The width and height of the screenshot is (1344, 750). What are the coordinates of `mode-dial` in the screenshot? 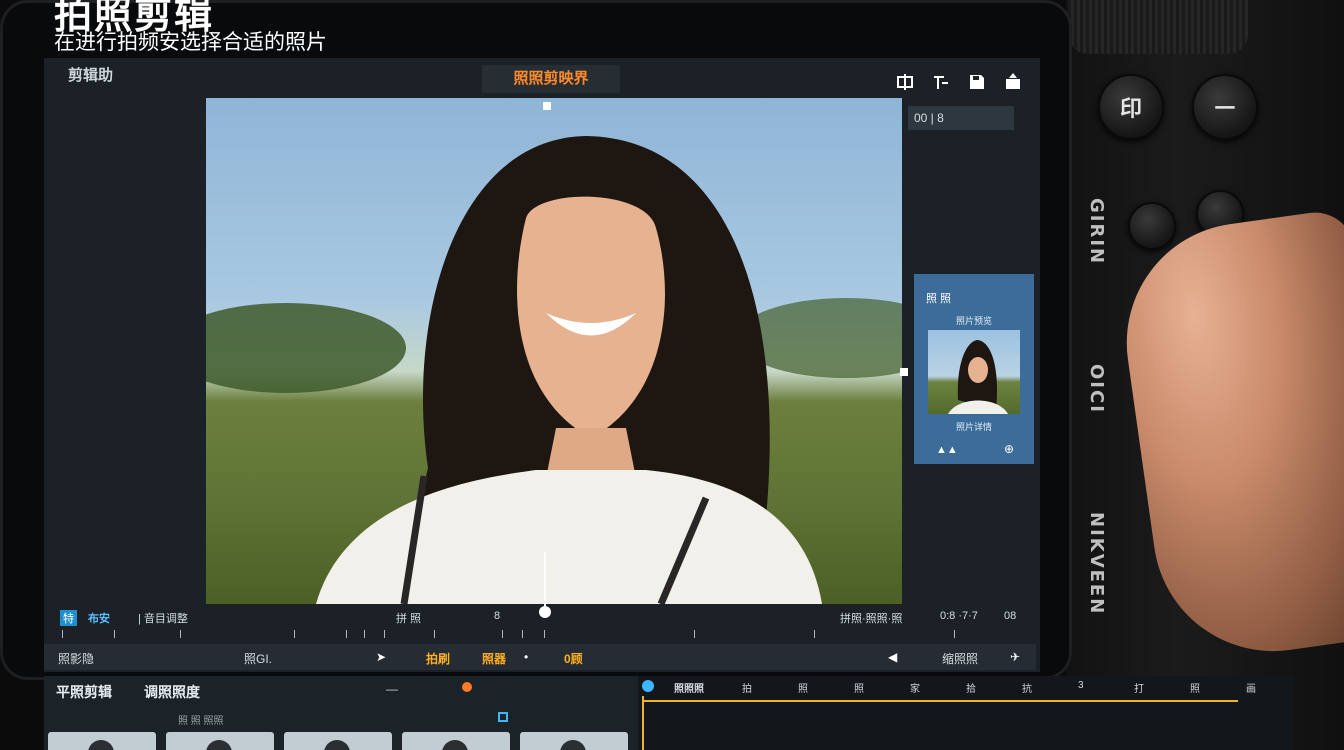 It's located at (1158, 27).